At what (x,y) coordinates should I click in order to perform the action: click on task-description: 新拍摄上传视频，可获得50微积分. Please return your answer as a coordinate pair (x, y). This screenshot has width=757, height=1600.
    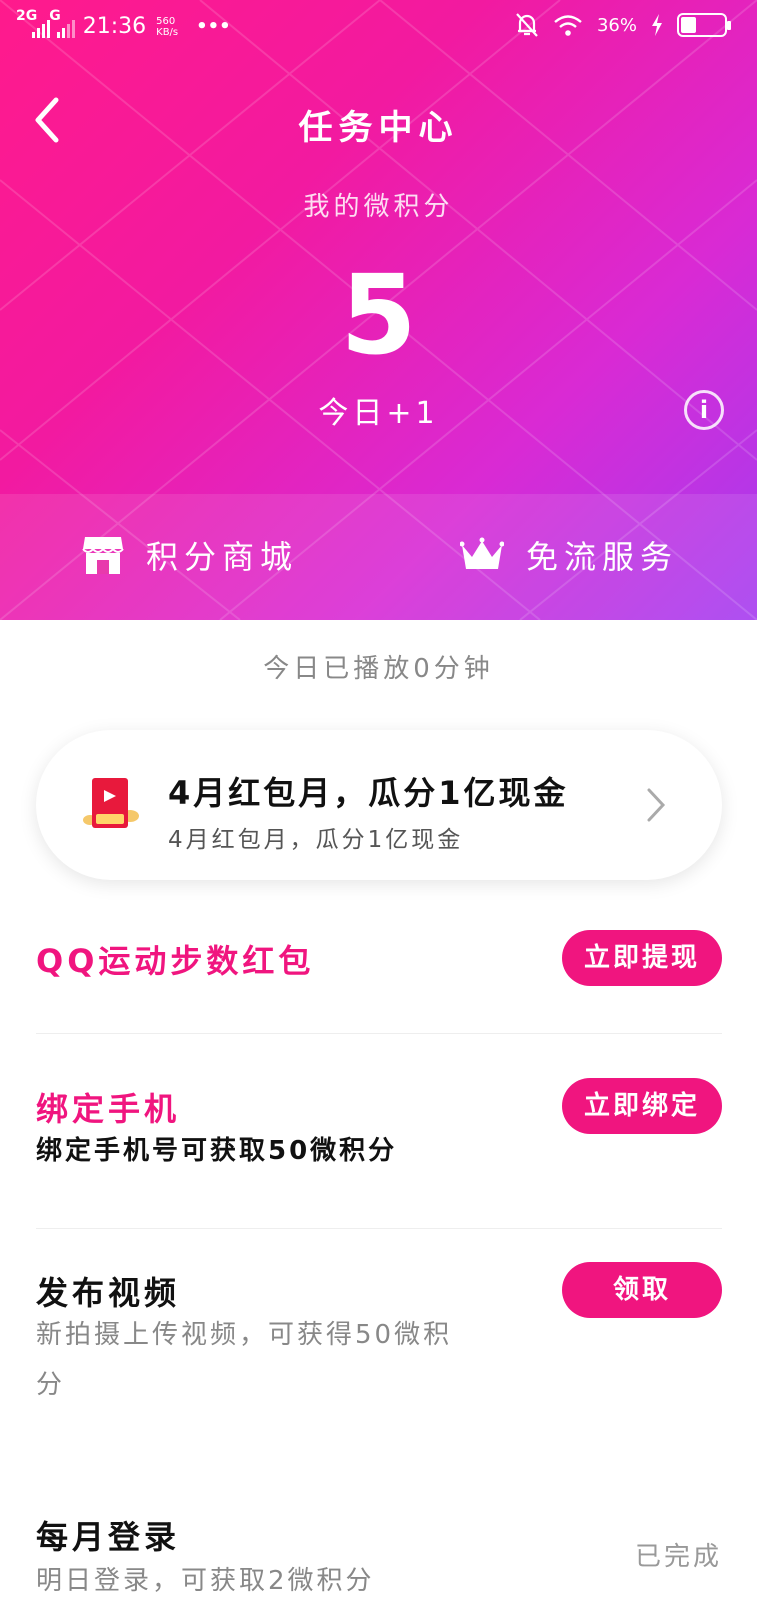
    Looking at the image, I should click on (244, 1360).